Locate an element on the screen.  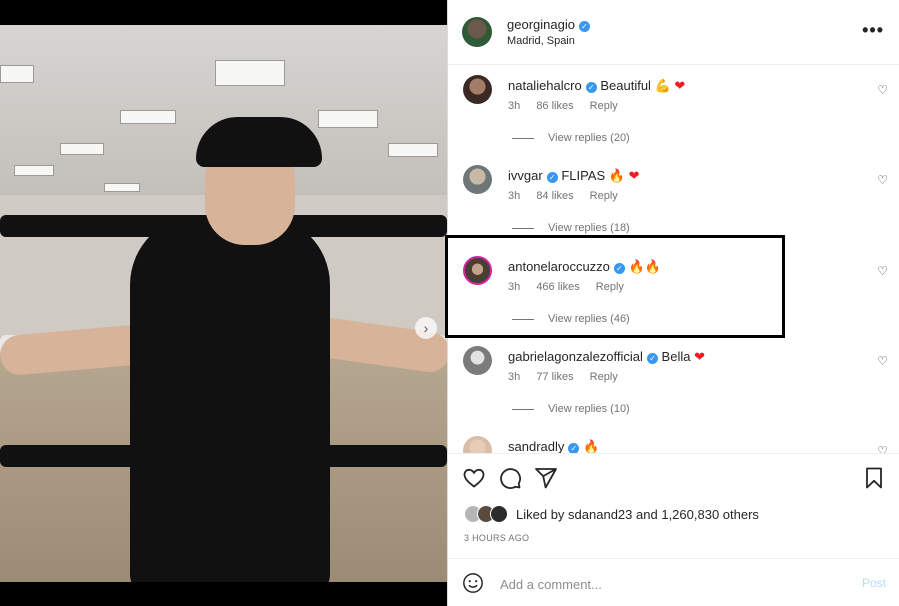
view-replies-button: View replies (18) is located at coordinates (571, 228).